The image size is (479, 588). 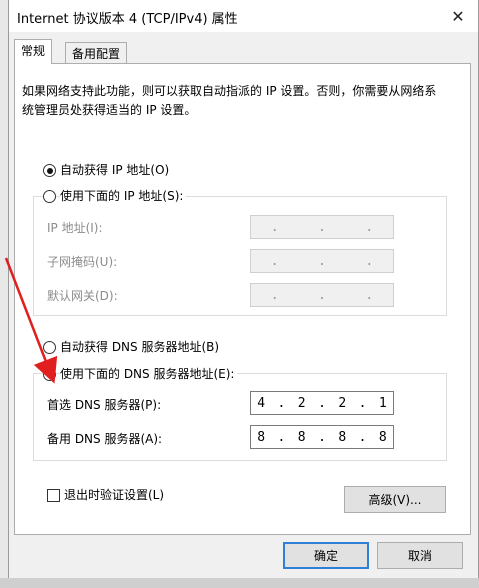 I want to click on validate-on-exit-checkbox, so click(x=53, y=495).